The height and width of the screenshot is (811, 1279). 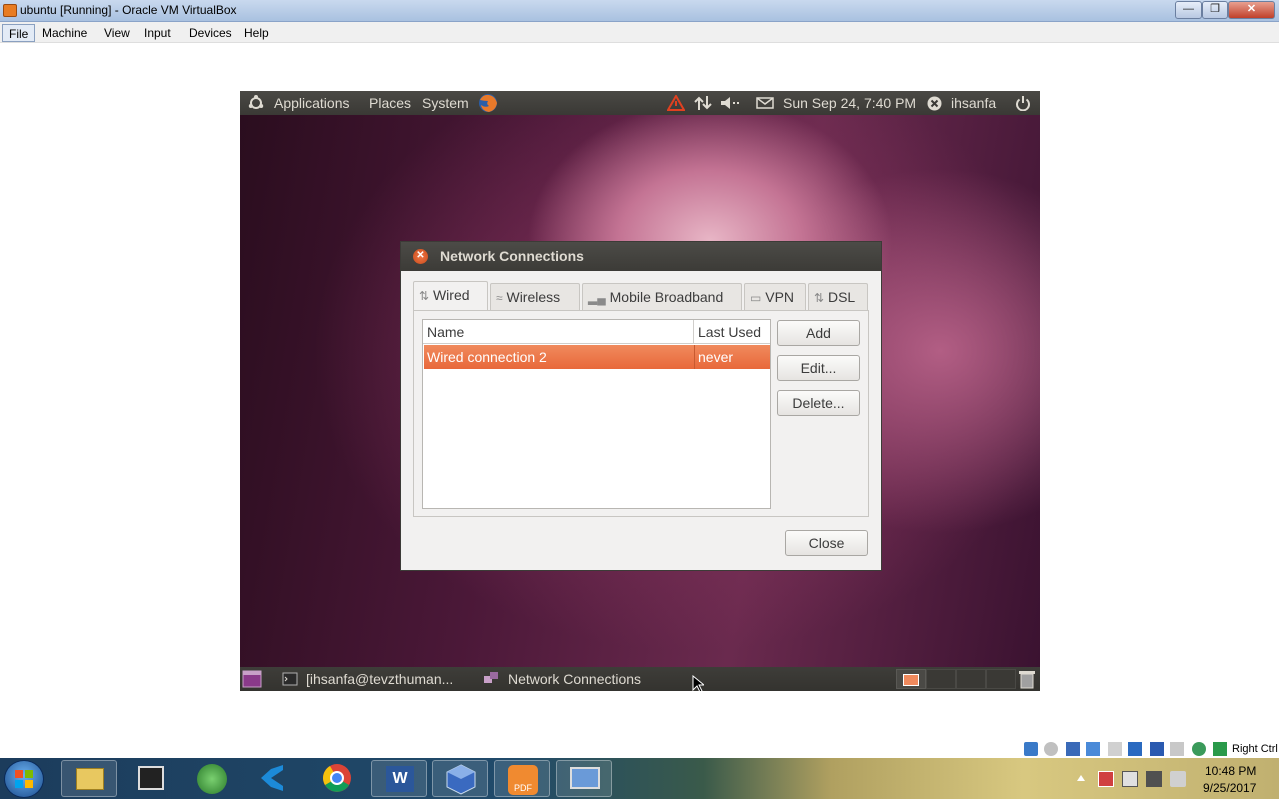 What do you see at coordinates (1051, 749) in the screenshot?
I see `optical-drive-icon` at bounding box center [1051, 749].